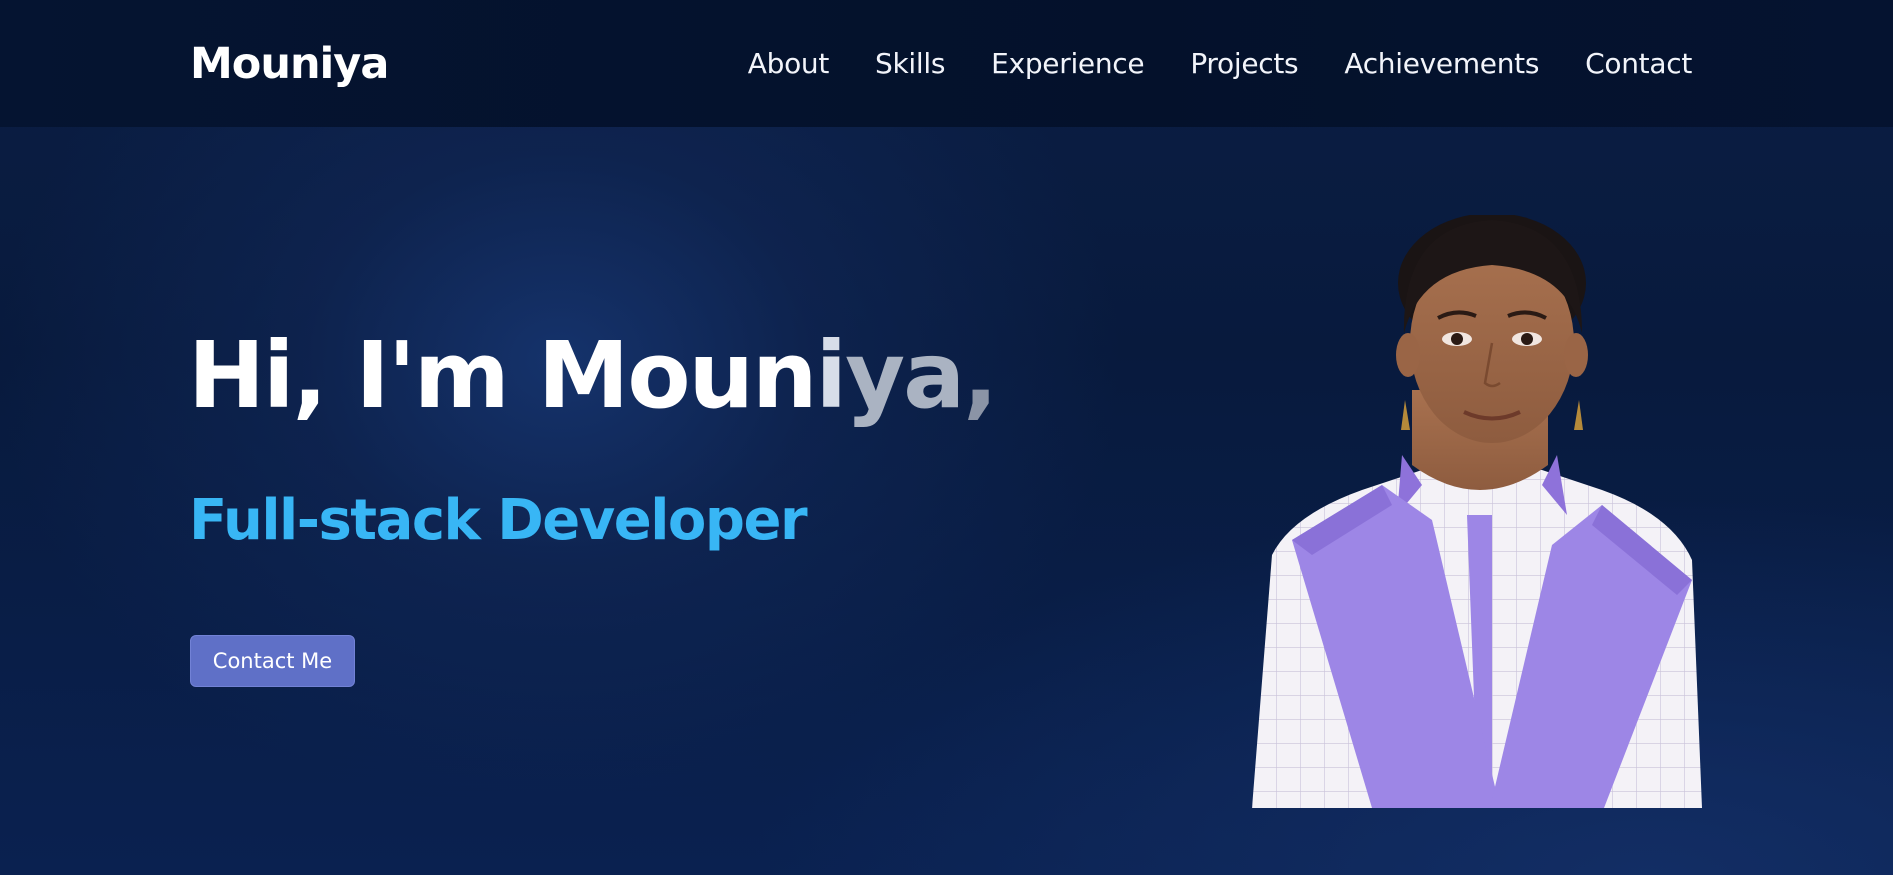  I want to click on greeting-text-fade: ya, so click(905, 375).